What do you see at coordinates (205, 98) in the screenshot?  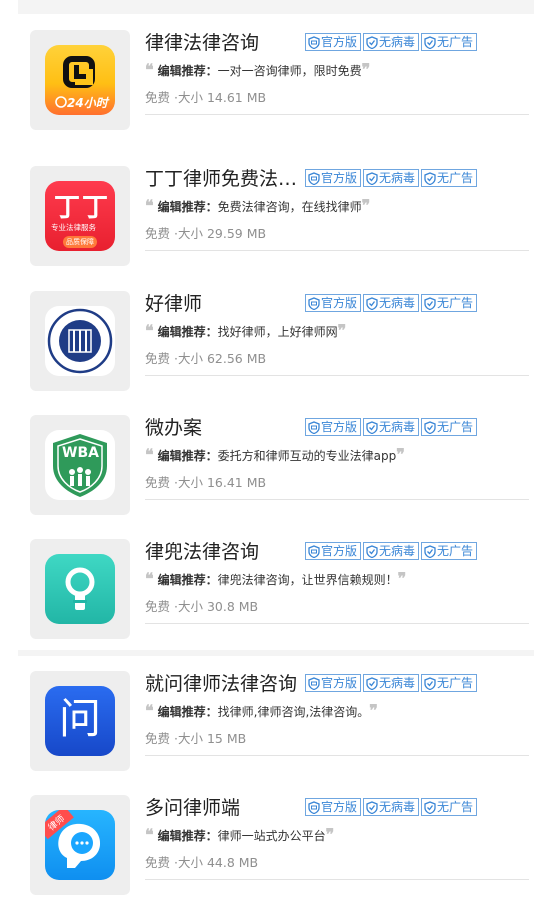 I see `app-meta: 免费 ·大小 14.61 MB` at bounding box center [205, 98].